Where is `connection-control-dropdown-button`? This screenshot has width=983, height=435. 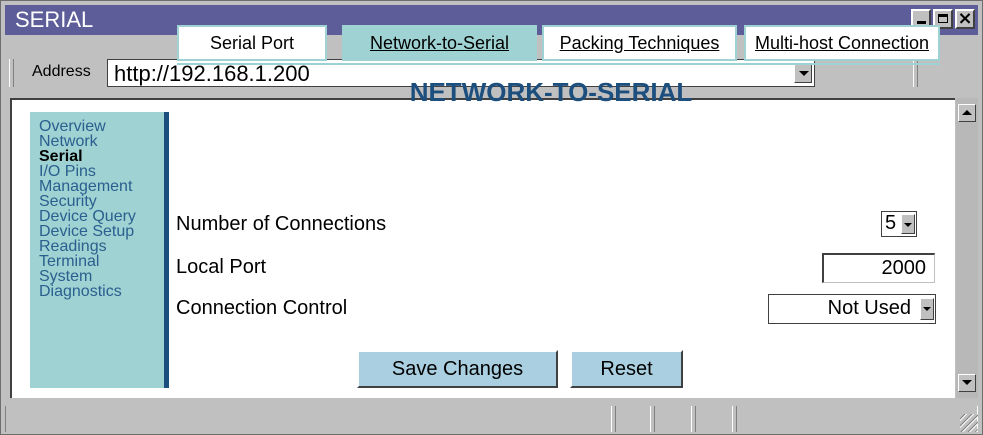
connection-control-dropdown-button is located at coordinates (927, 309).